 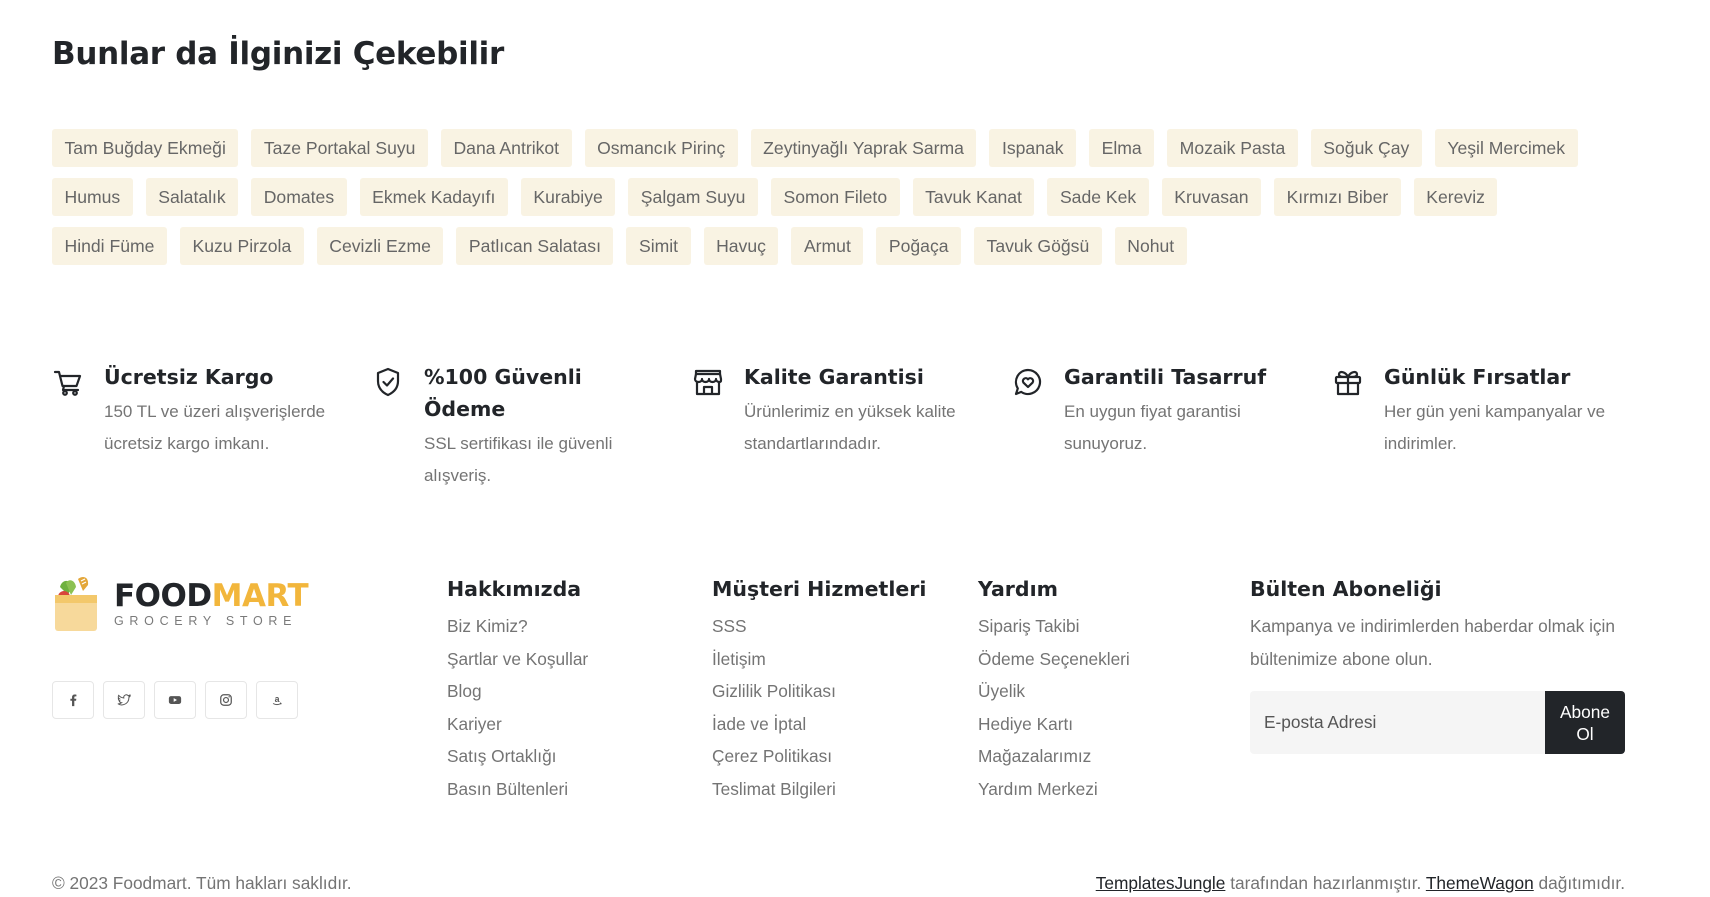 I want to click on related-tag: Tavuk Göğsü, so click(x=1038, y=246).